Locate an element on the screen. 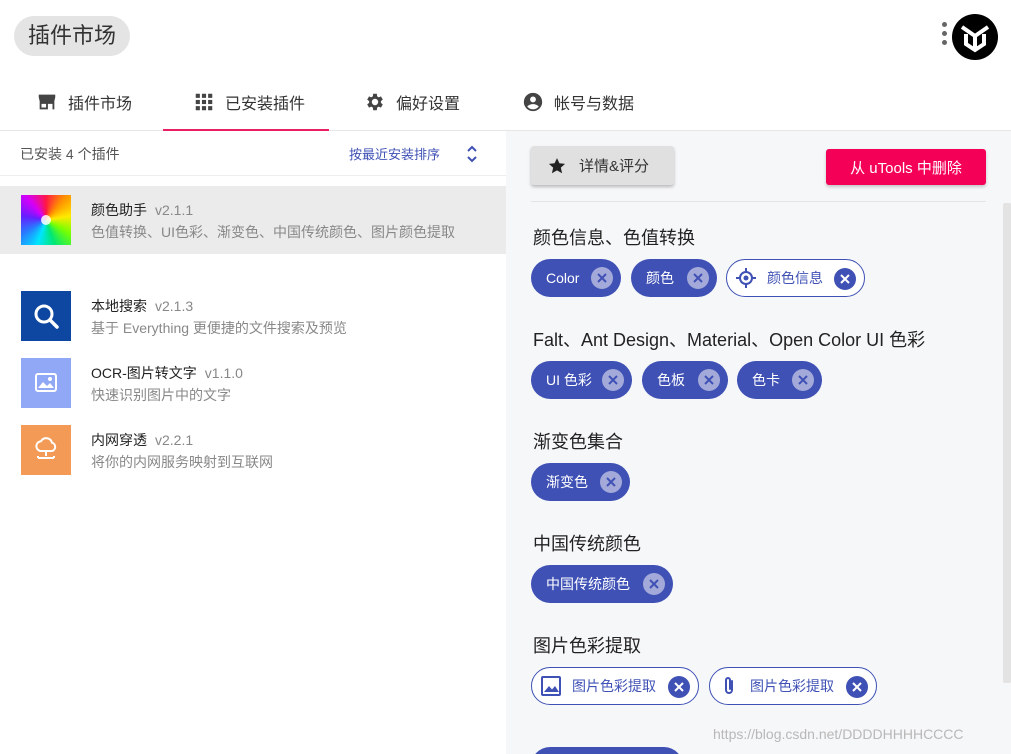 This screenshot has width=1011, height=754. keyword-chips: 渐变色 is located at coordinates (762, 483).